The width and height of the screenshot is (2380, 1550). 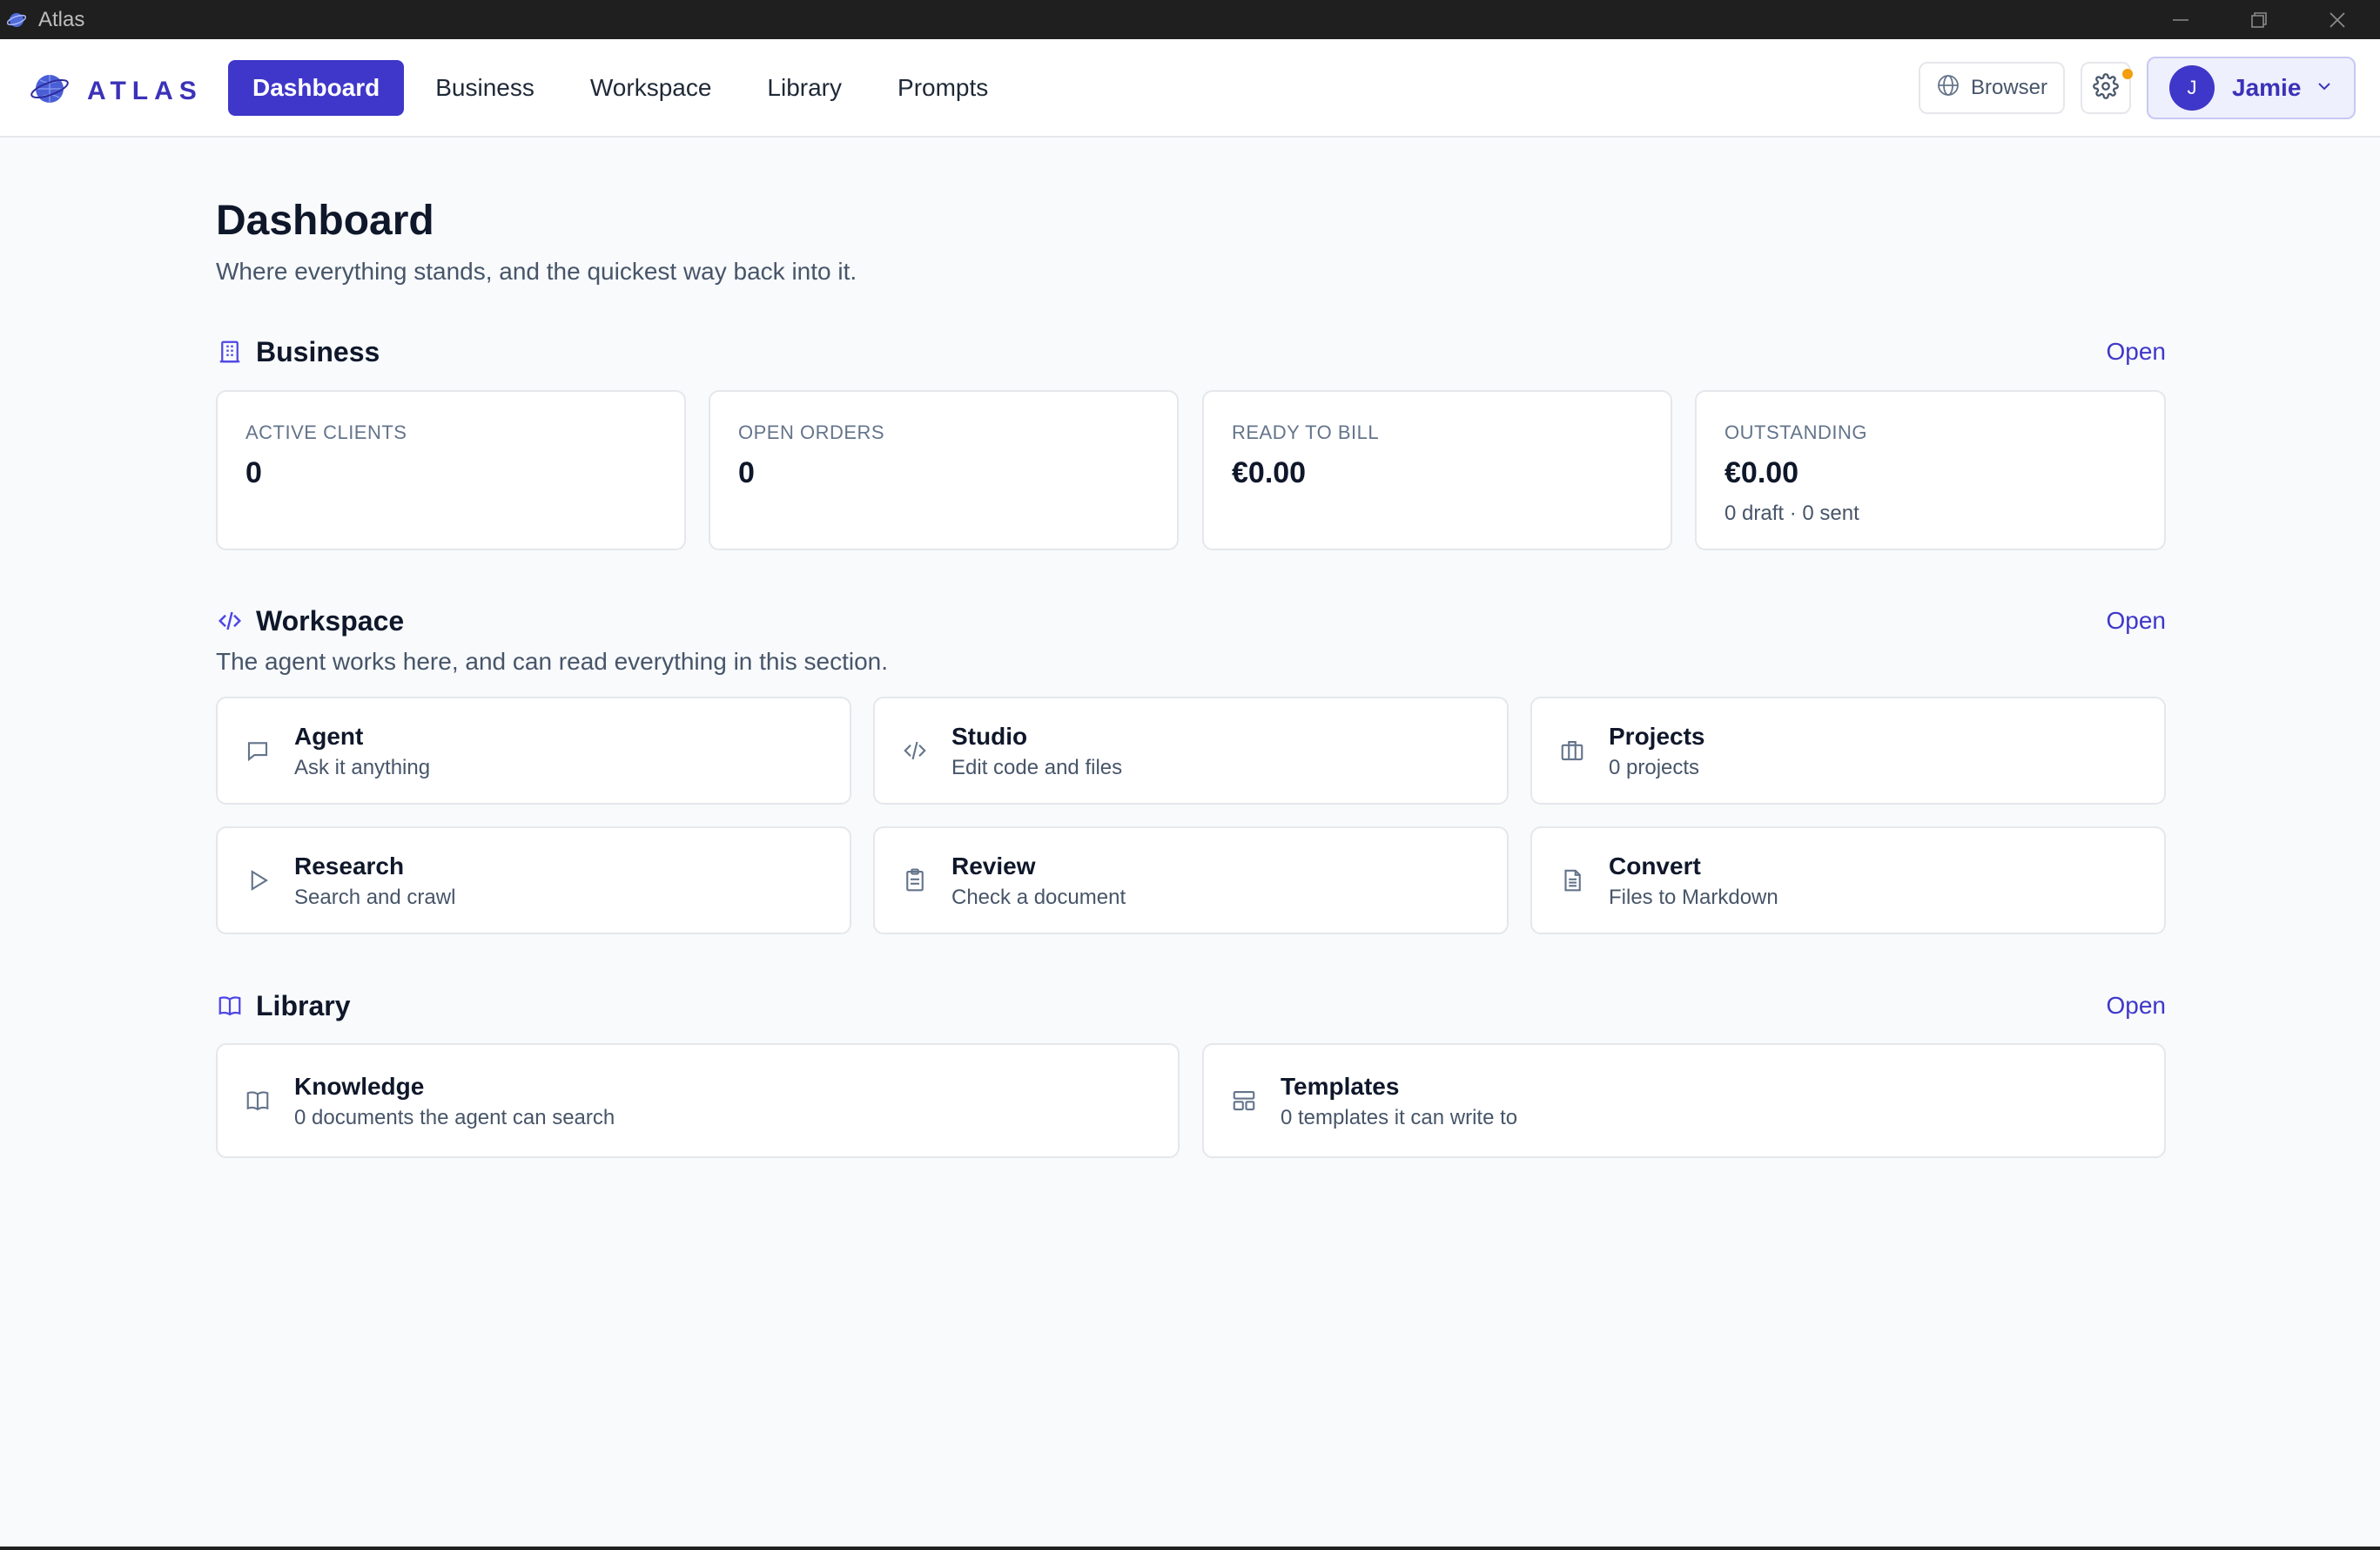 What do you see at coordinates (1244, 1101) in the screenshot?
I see `layout-icon` at bounding box center [1244, 1101].